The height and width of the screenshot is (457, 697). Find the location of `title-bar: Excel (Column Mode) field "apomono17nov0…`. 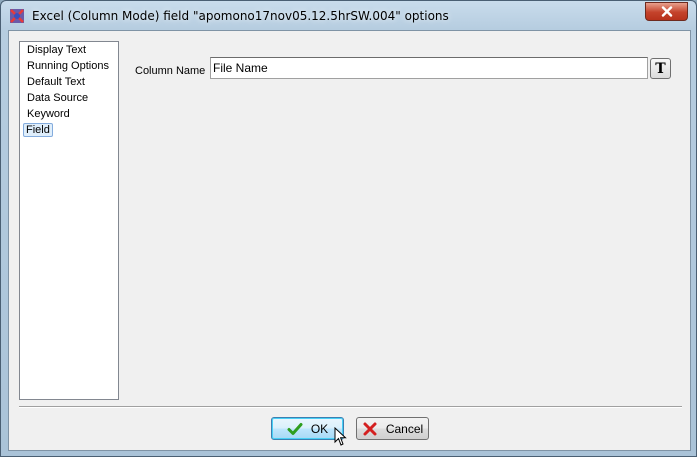

title-bar: Excel (Column Mode) field "apomono17nov0… is located at coordinates (348, 16).